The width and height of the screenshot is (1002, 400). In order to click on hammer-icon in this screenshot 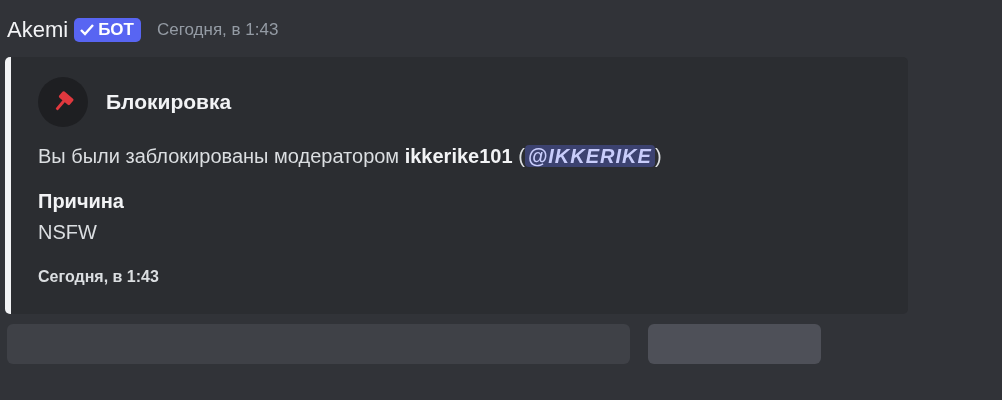, I will do `click(63, 102)`.